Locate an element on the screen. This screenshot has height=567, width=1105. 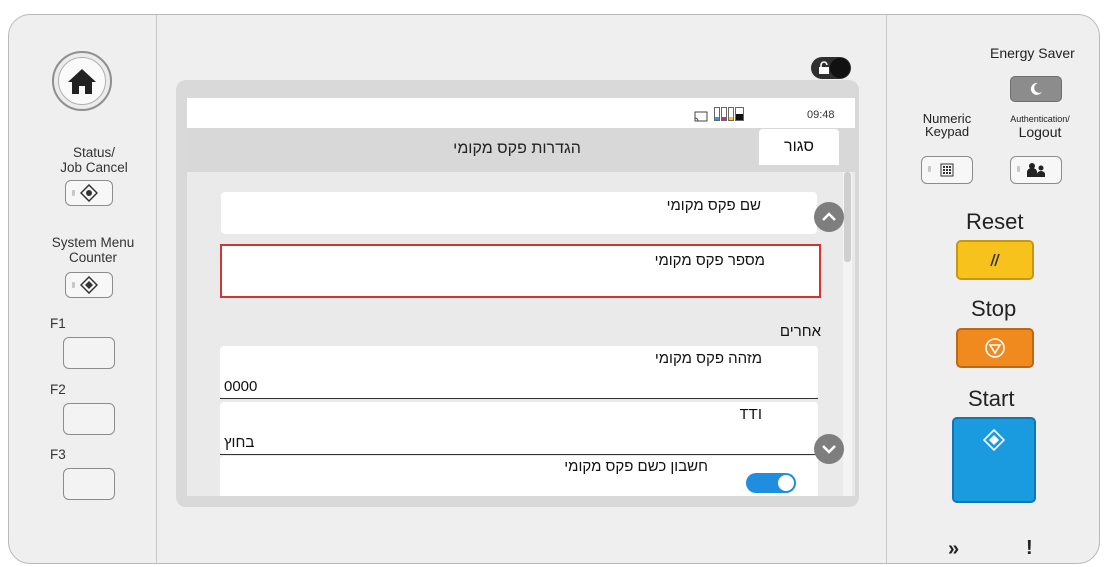
list-item-local-fax-number: מספר פקס מקומי is located at coordinates (520, 271).